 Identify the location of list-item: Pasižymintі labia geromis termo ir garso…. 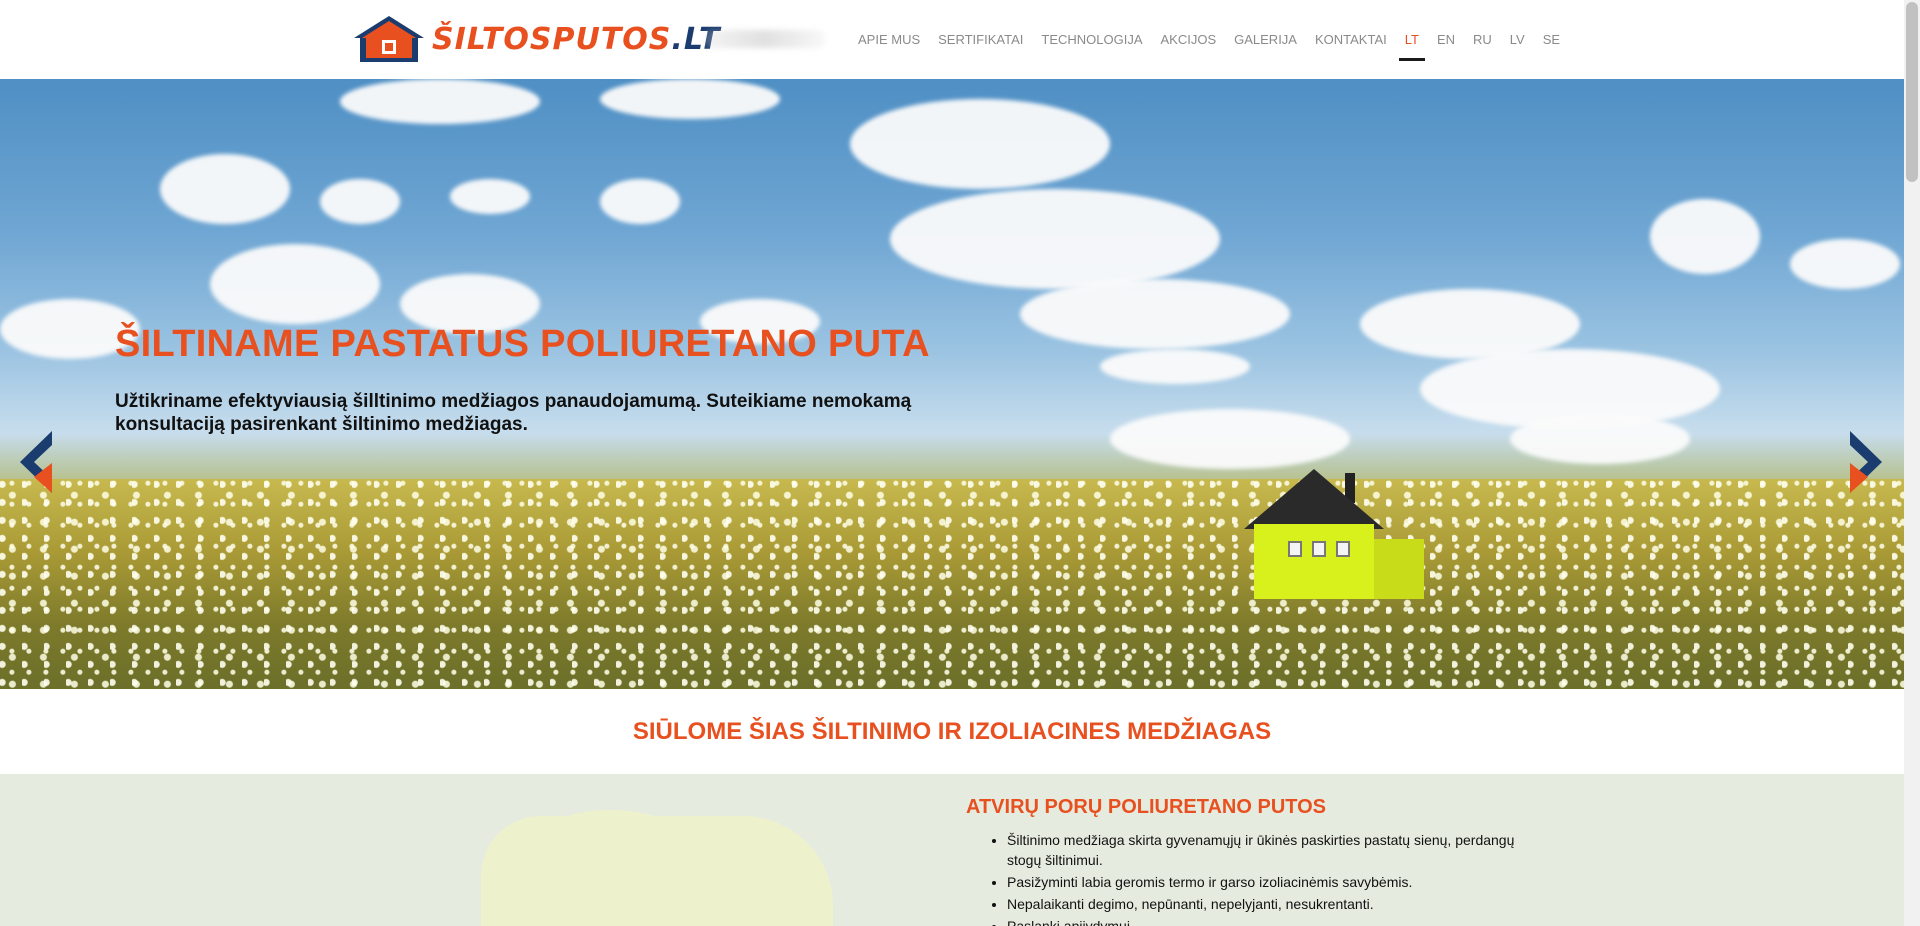
(1267, 882).